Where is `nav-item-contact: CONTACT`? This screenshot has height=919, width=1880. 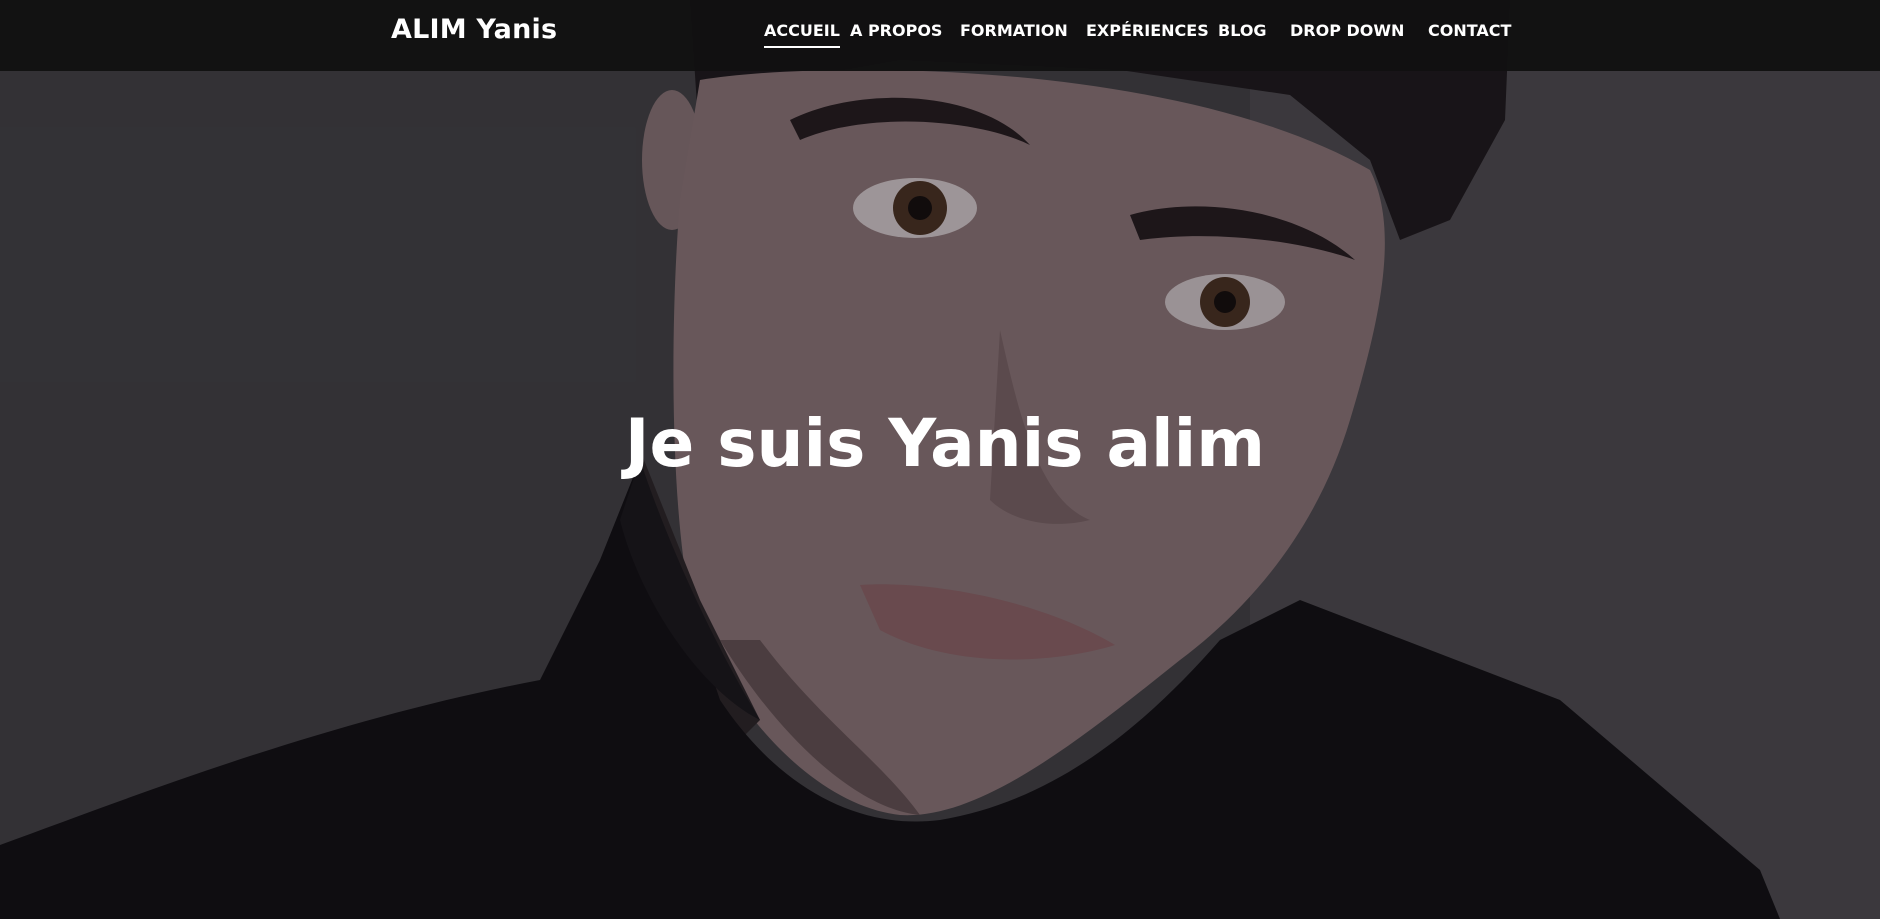 nav-item-contact: CONTACT is located at coordinates (1469, 30).